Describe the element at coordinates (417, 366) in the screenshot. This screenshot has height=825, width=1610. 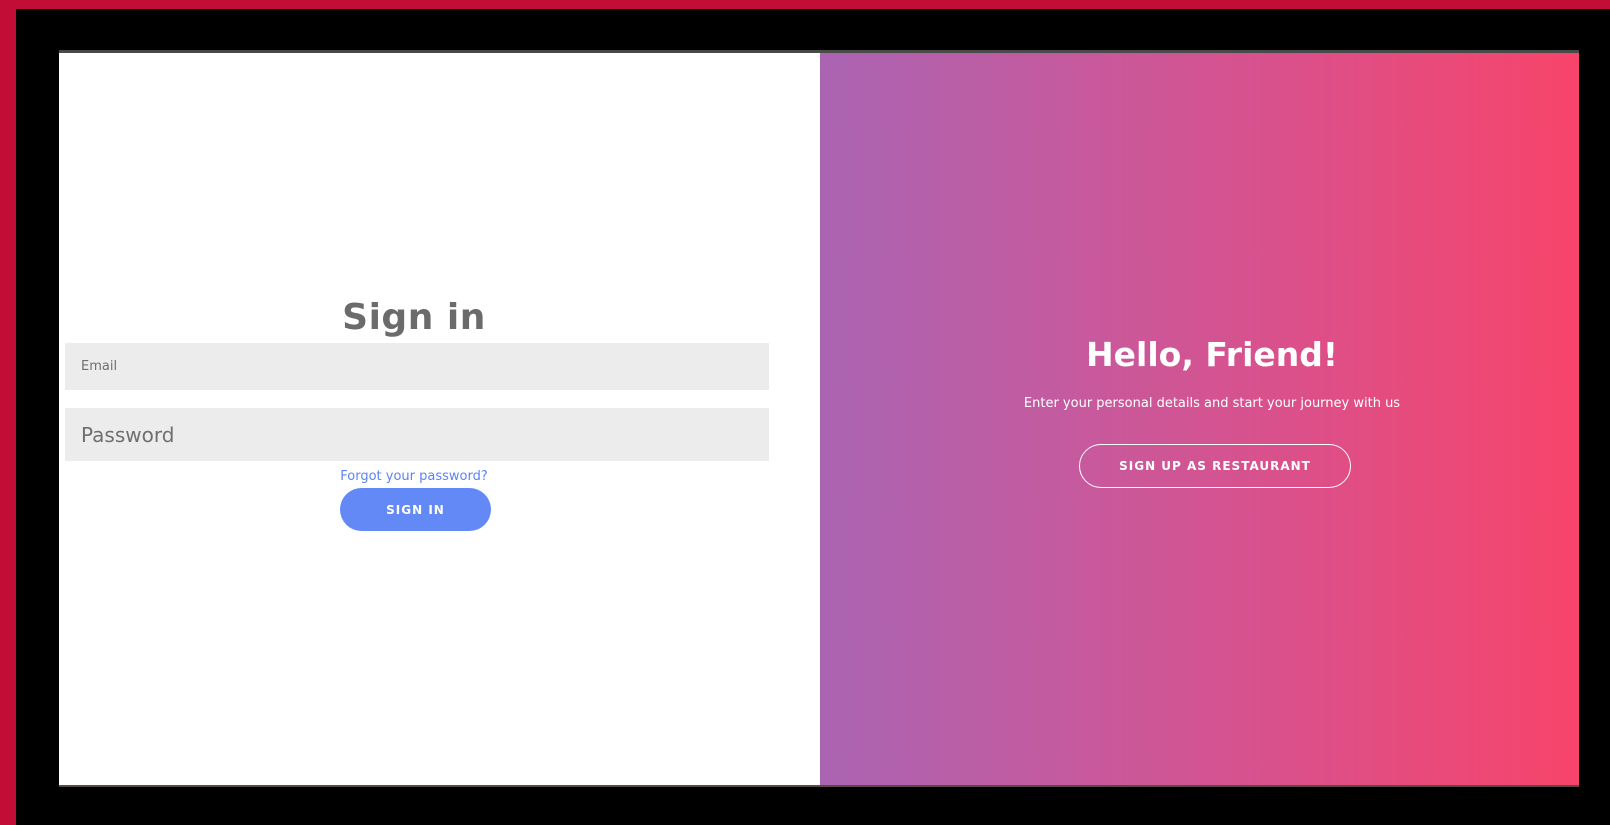
I see `email-input` at that location.